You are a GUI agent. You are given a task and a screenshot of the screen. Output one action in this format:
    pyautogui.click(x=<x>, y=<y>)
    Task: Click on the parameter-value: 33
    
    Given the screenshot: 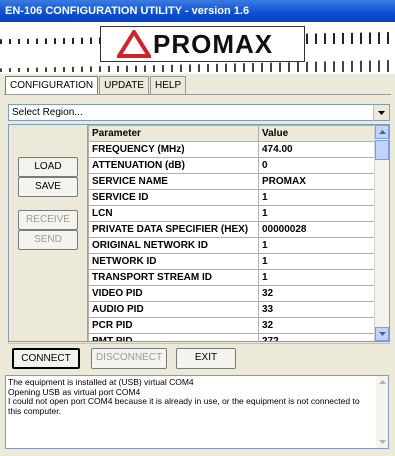 What is the action you would take?
    pyautogui.click(x=317, y=309)
    